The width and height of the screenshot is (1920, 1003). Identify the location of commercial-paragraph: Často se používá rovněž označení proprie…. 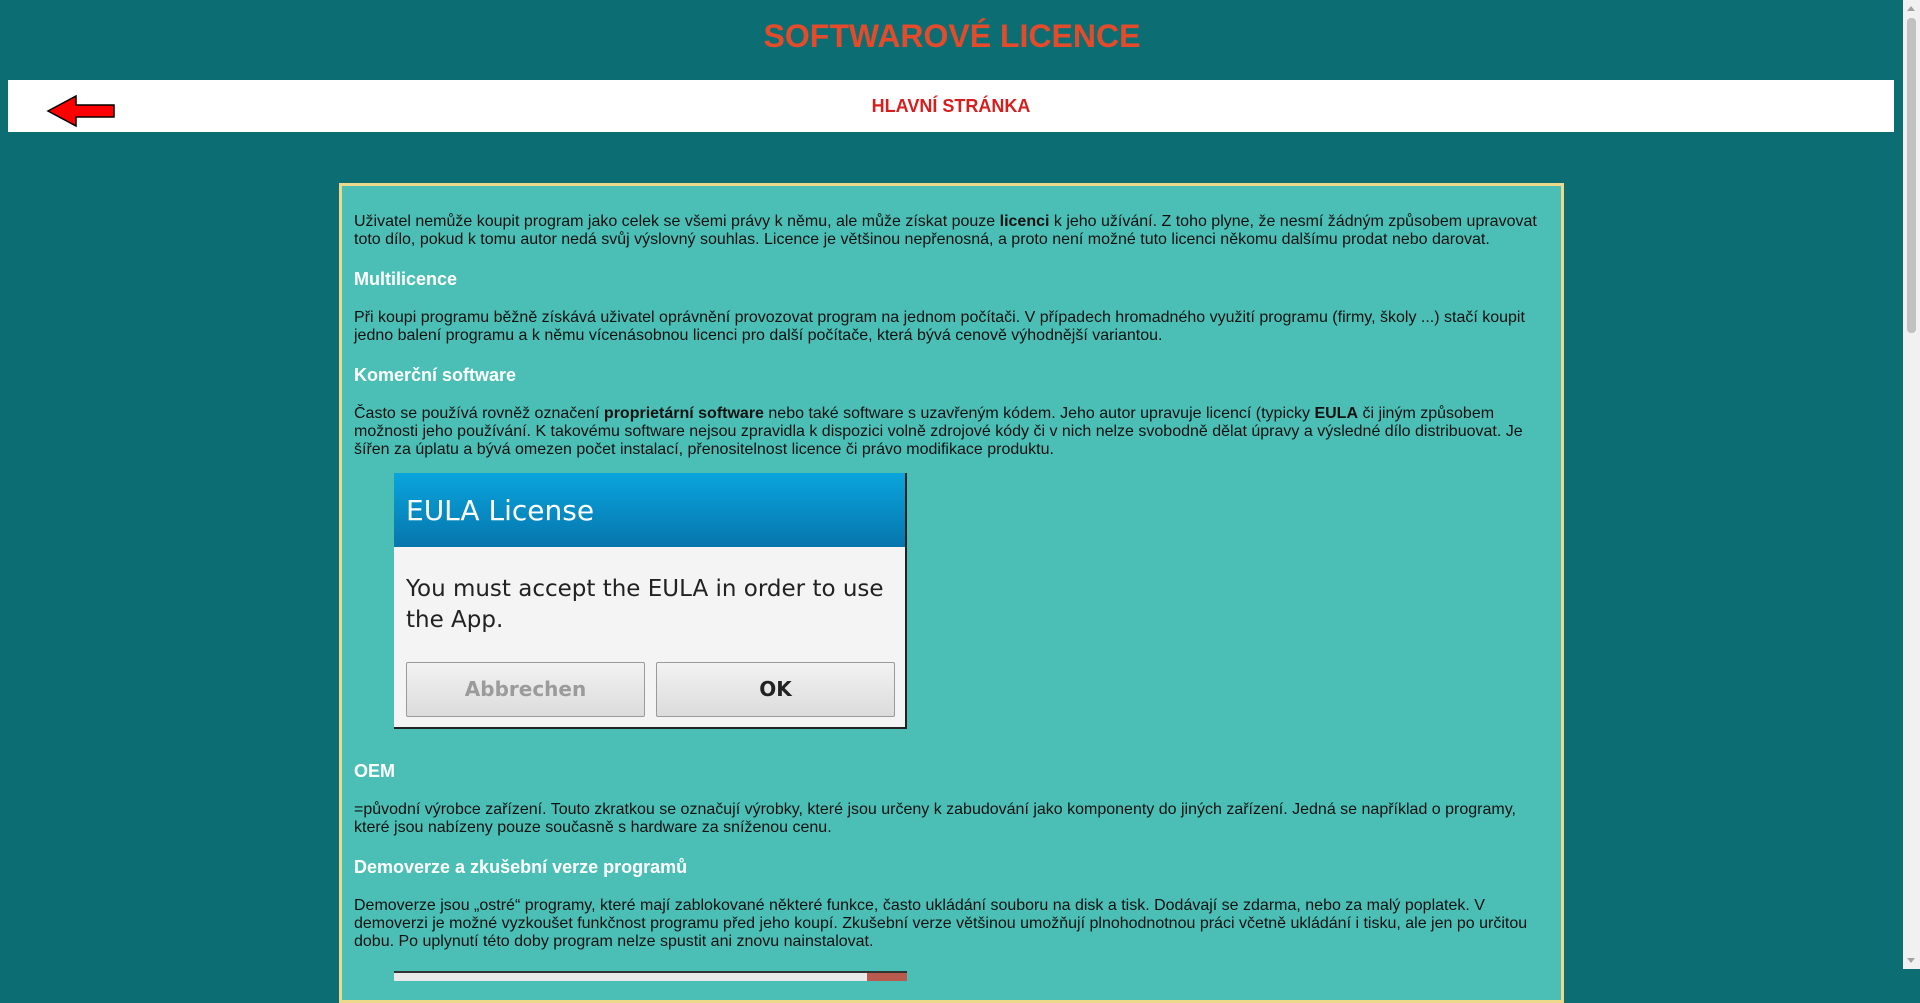
(938, 431).